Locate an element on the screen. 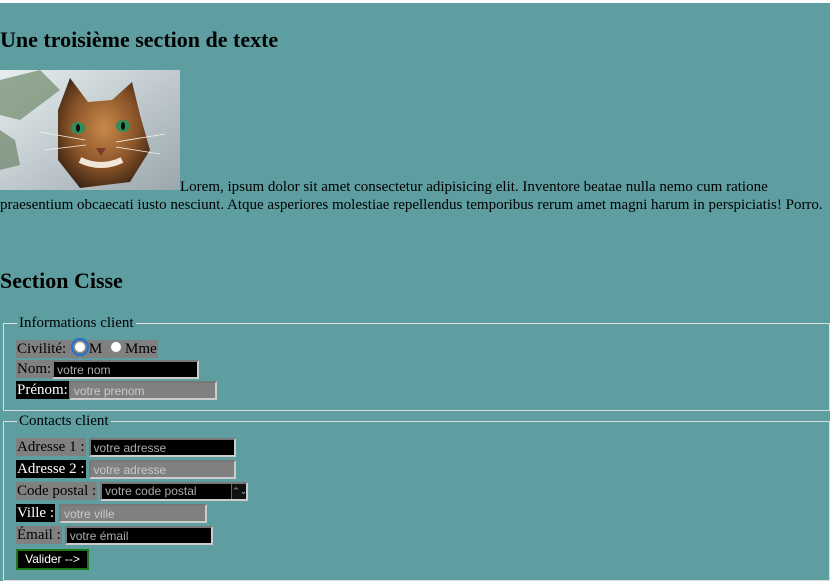 The image size is (830, 581). email-input: votre émail is located at coordinates (138, 535).